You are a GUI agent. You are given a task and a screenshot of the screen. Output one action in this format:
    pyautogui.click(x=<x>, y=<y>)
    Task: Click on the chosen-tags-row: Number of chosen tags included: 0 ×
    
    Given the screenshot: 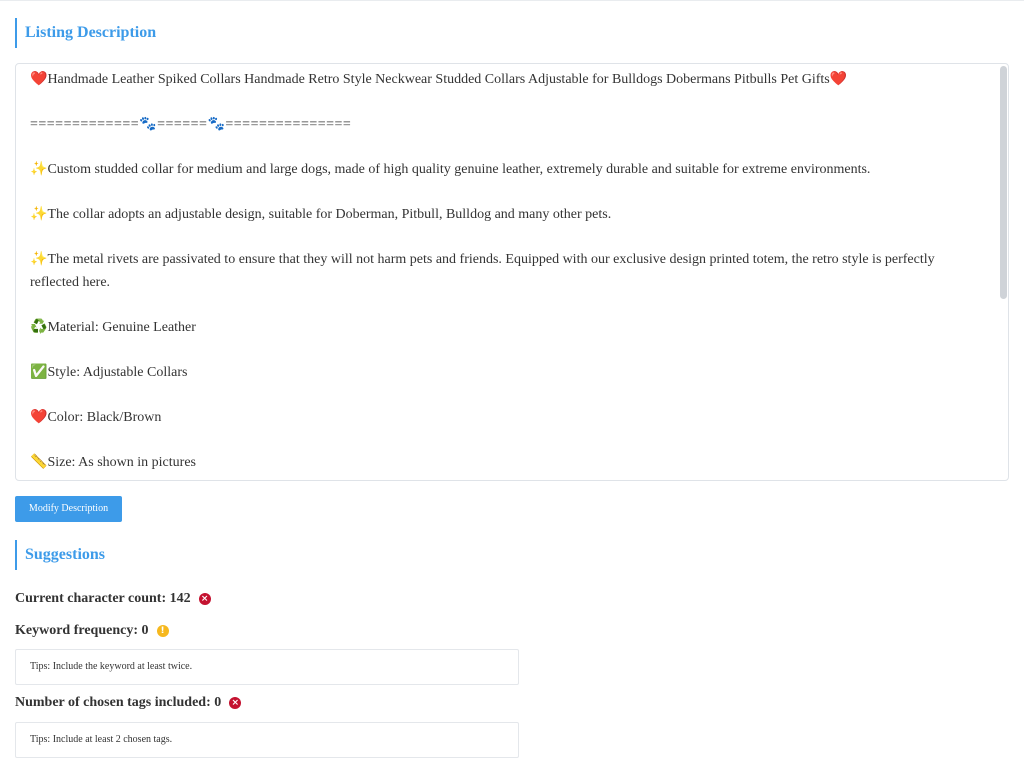 What is the action you would take?
    pyautogui.click(x=128, y=703)
    